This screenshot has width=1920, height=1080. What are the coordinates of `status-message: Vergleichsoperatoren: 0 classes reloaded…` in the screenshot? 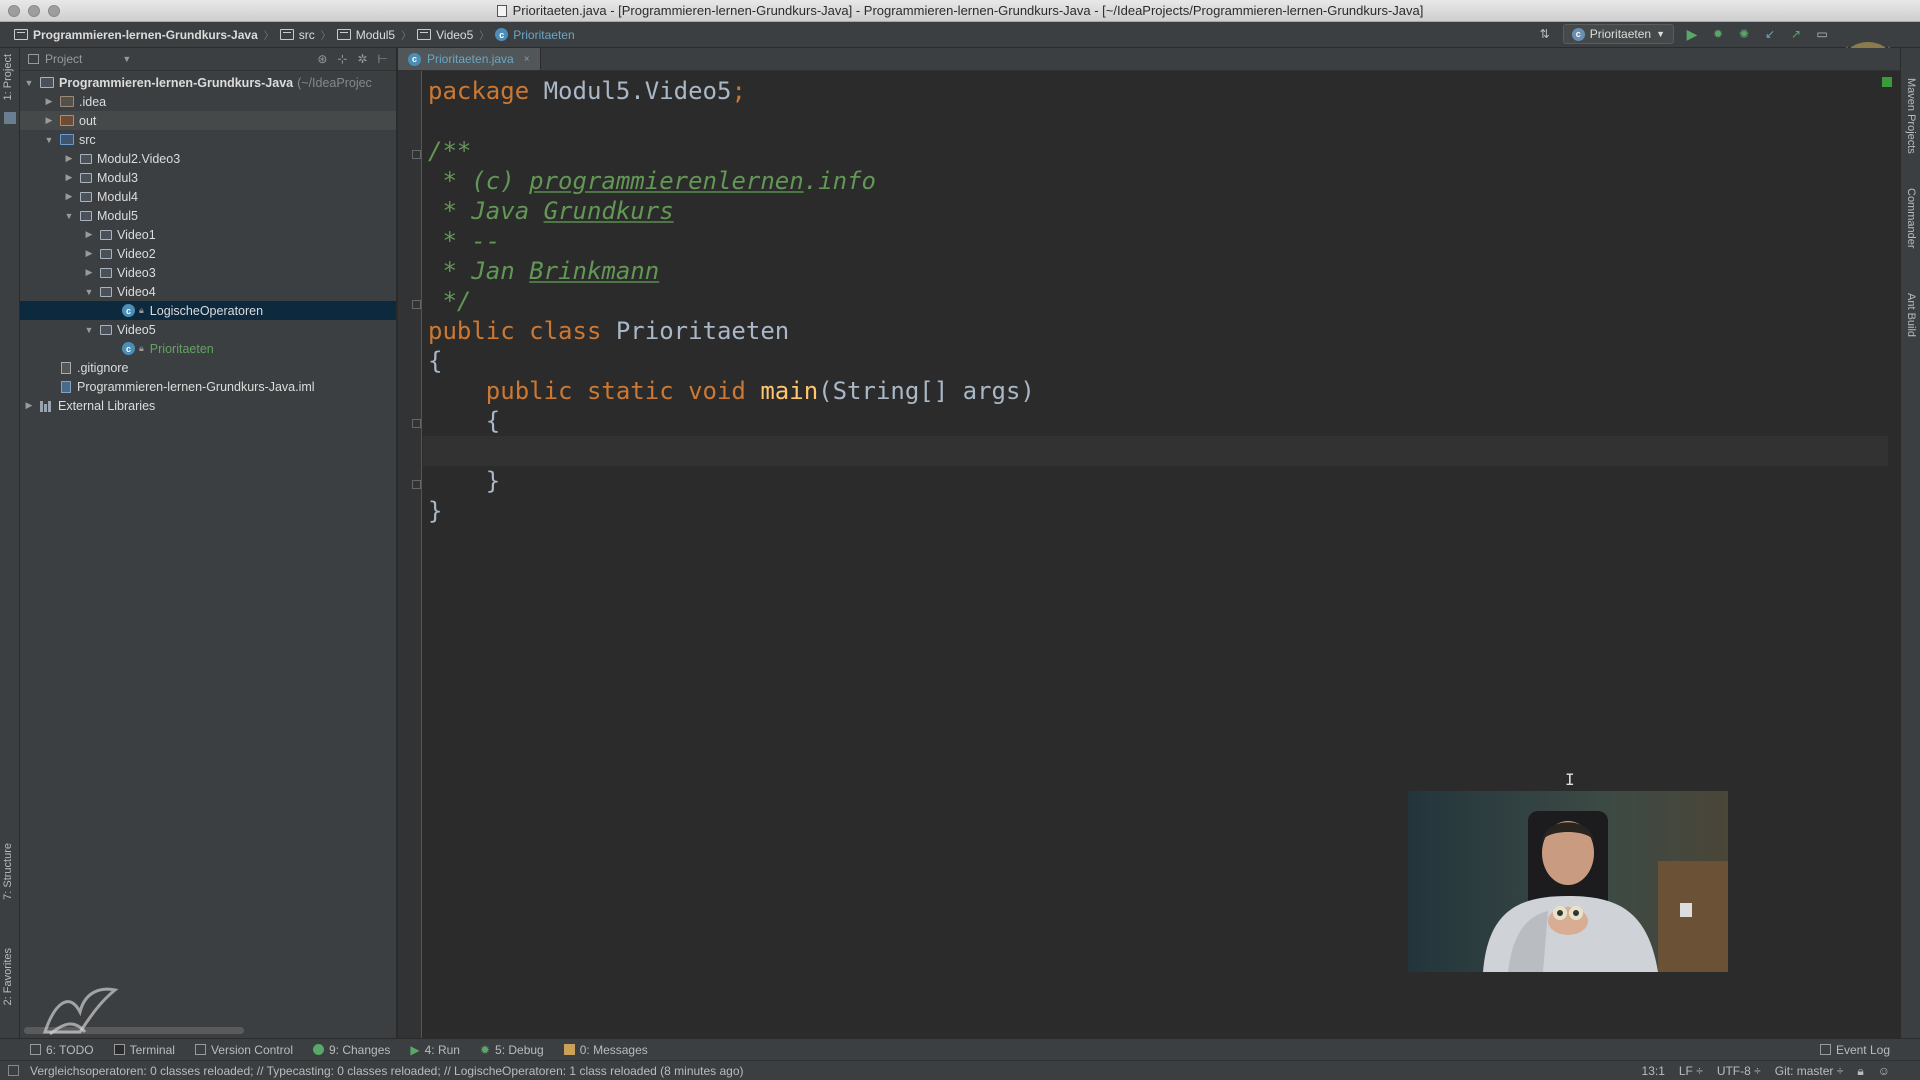 It's located at (372, 1071).